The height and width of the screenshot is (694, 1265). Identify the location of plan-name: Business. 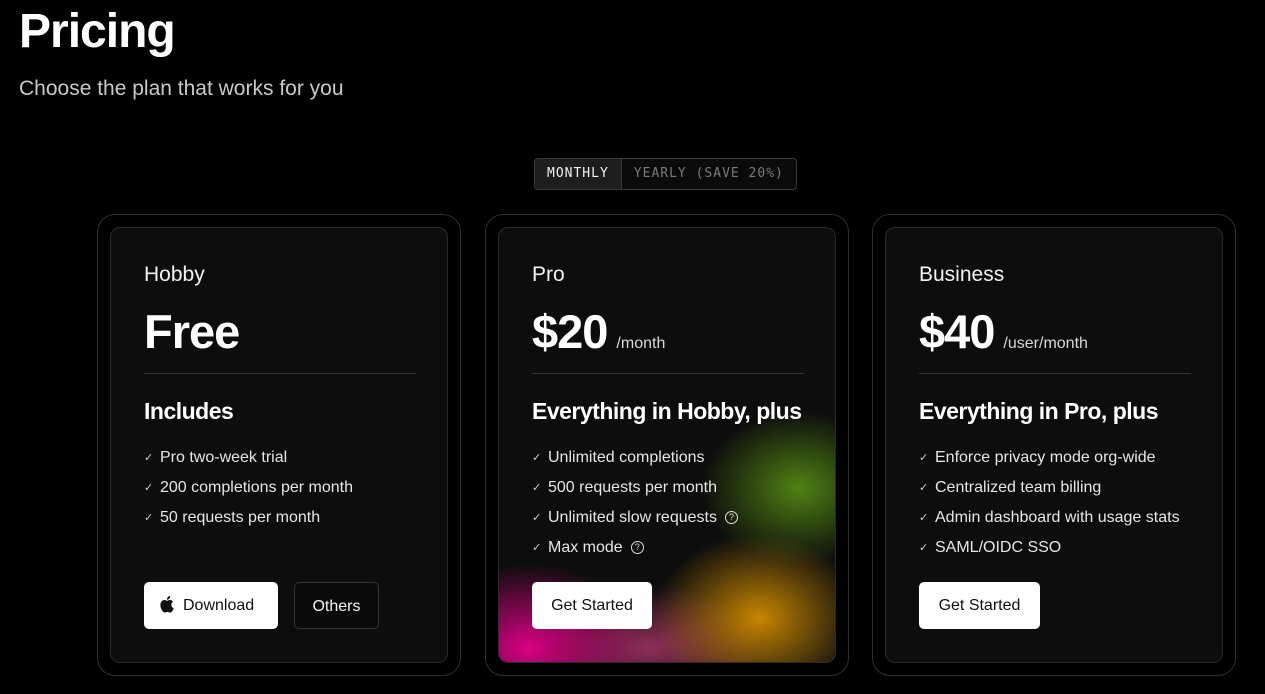
(962, 274).